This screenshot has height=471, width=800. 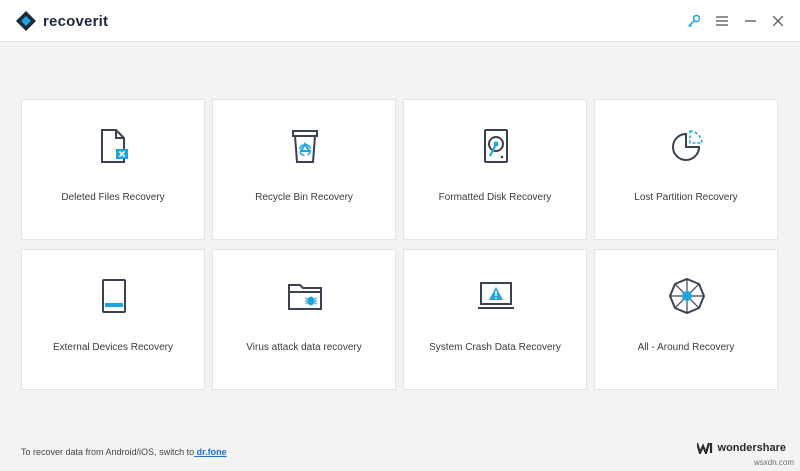 I want to click on card-label: Formatted Disk Recovery, so click(x=495, y=197).